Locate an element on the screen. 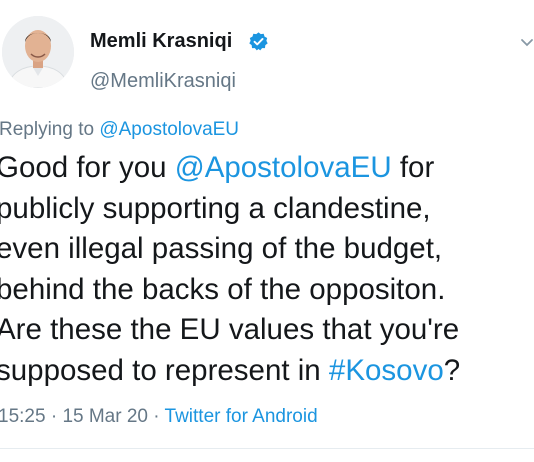  author-handle: @MemliKrasniqi is located at coordinates (163, 81).